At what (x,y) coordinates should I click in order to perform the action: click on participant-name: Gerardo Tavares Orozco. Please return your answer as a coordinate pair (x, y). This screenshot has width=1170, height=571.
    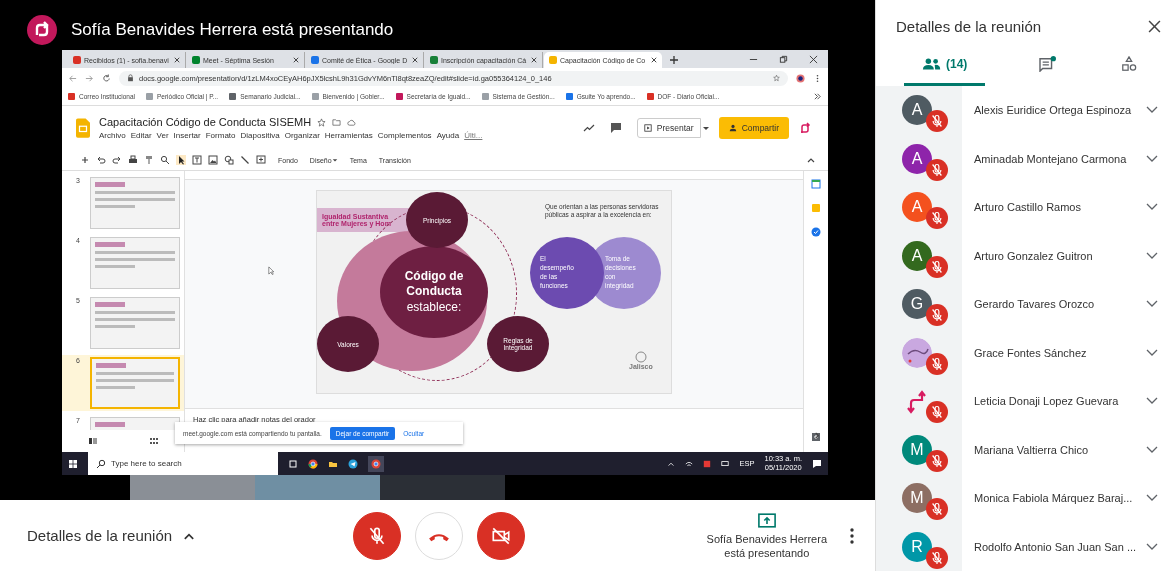
    Looking at the image, I should click on (1054, 304).